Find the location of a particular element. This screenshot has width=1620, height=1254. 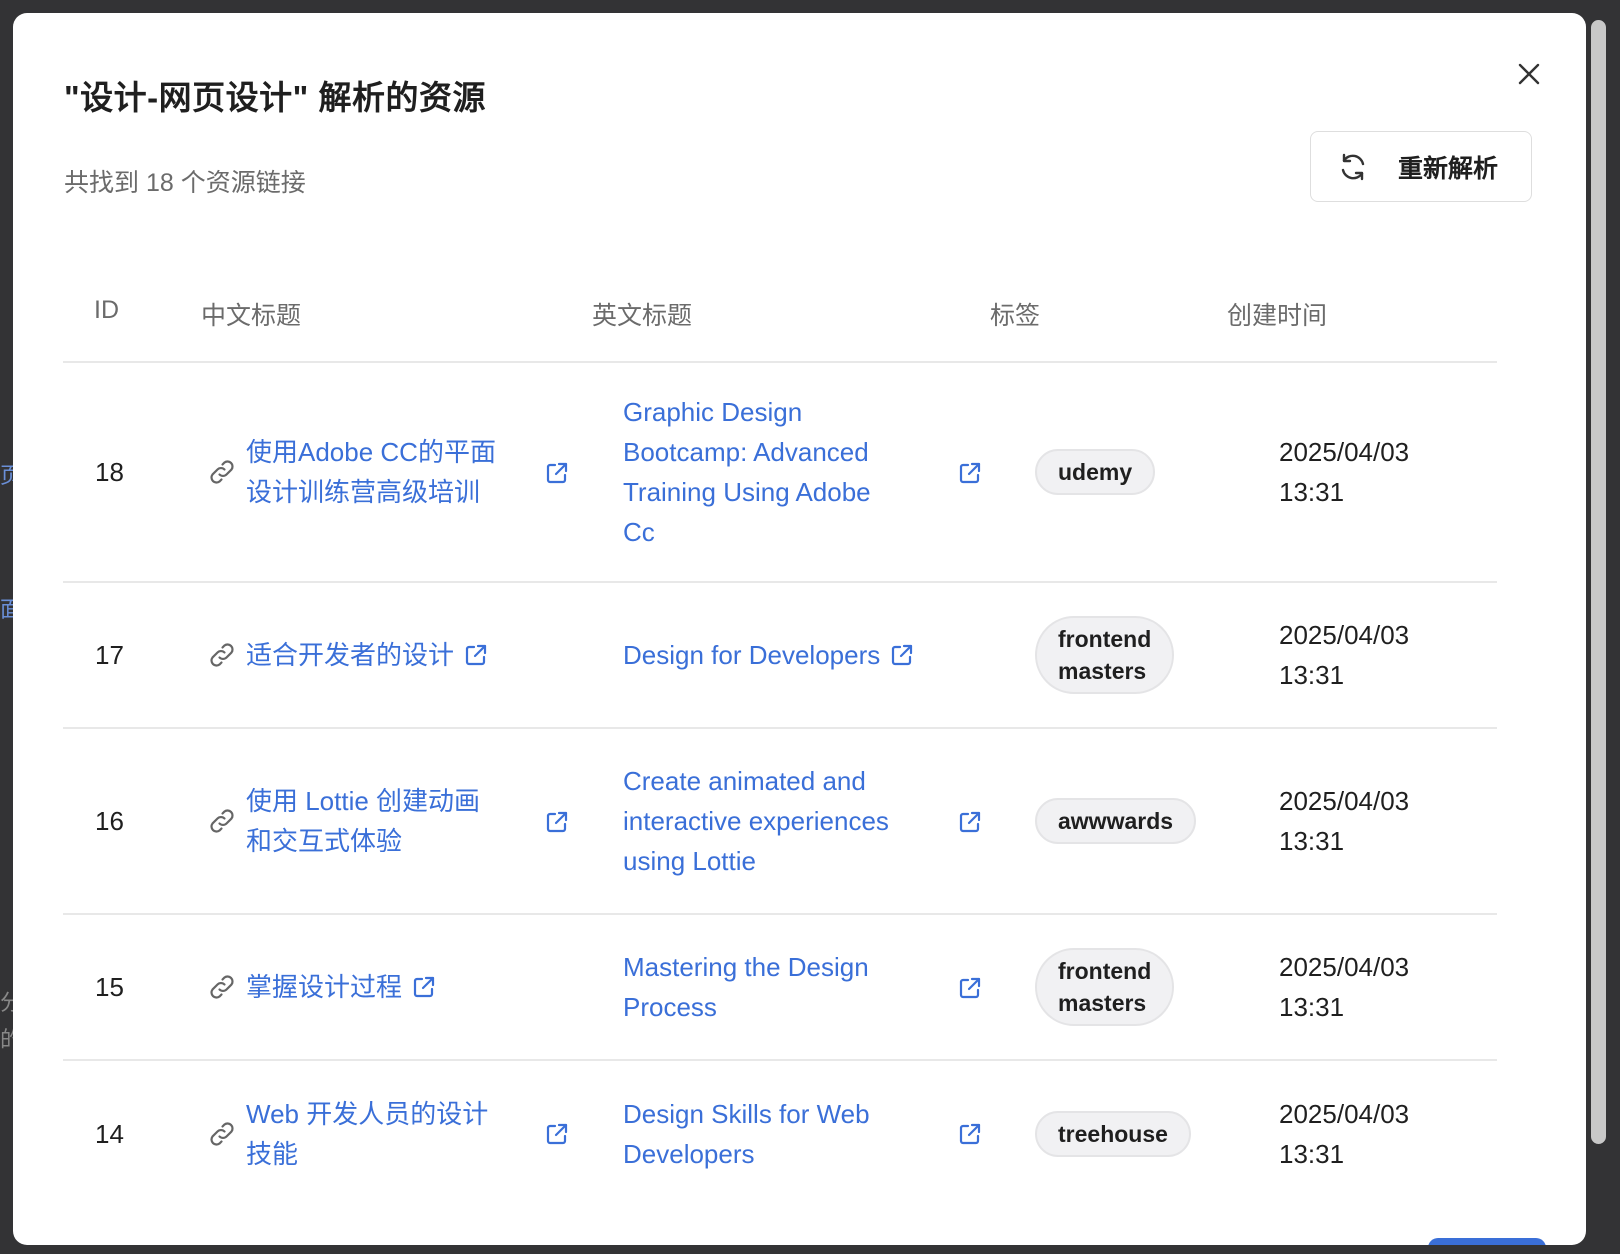

tag-cell: udemy is located at coordinates (1095, 472).